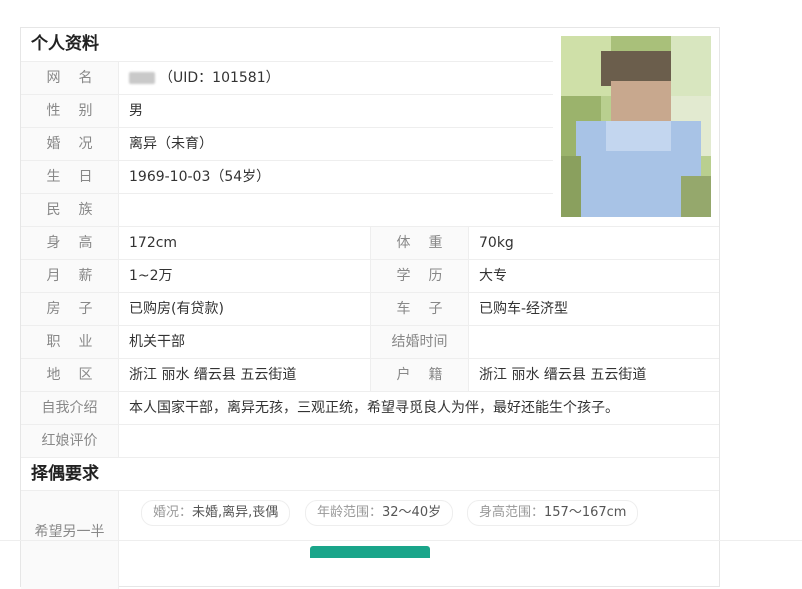 Image resolution: width=802 pixels, height=589 pixels. Describe the element at coordinates (401, 540) in the screenshot. I see `bottom-divider` at that location.